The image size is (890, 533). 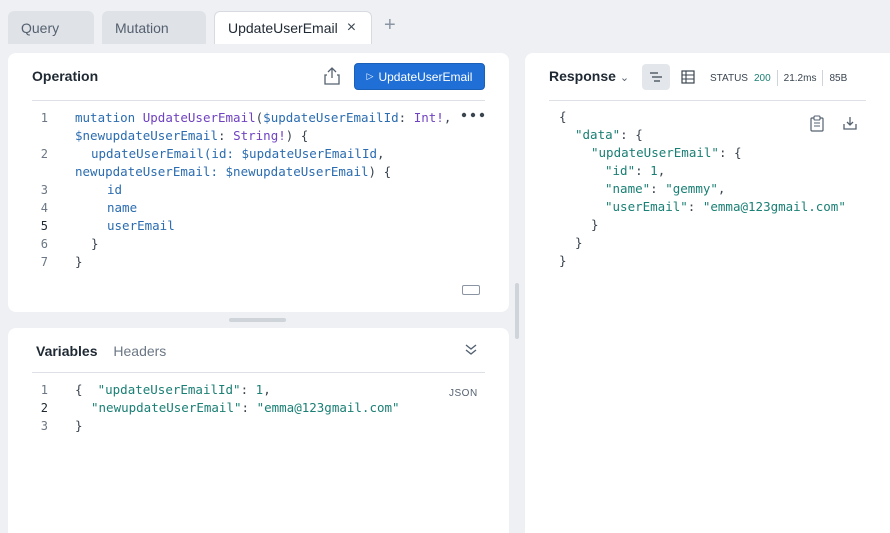 I want to click on chevron-double-down-icon, so click(x=471, y=349).